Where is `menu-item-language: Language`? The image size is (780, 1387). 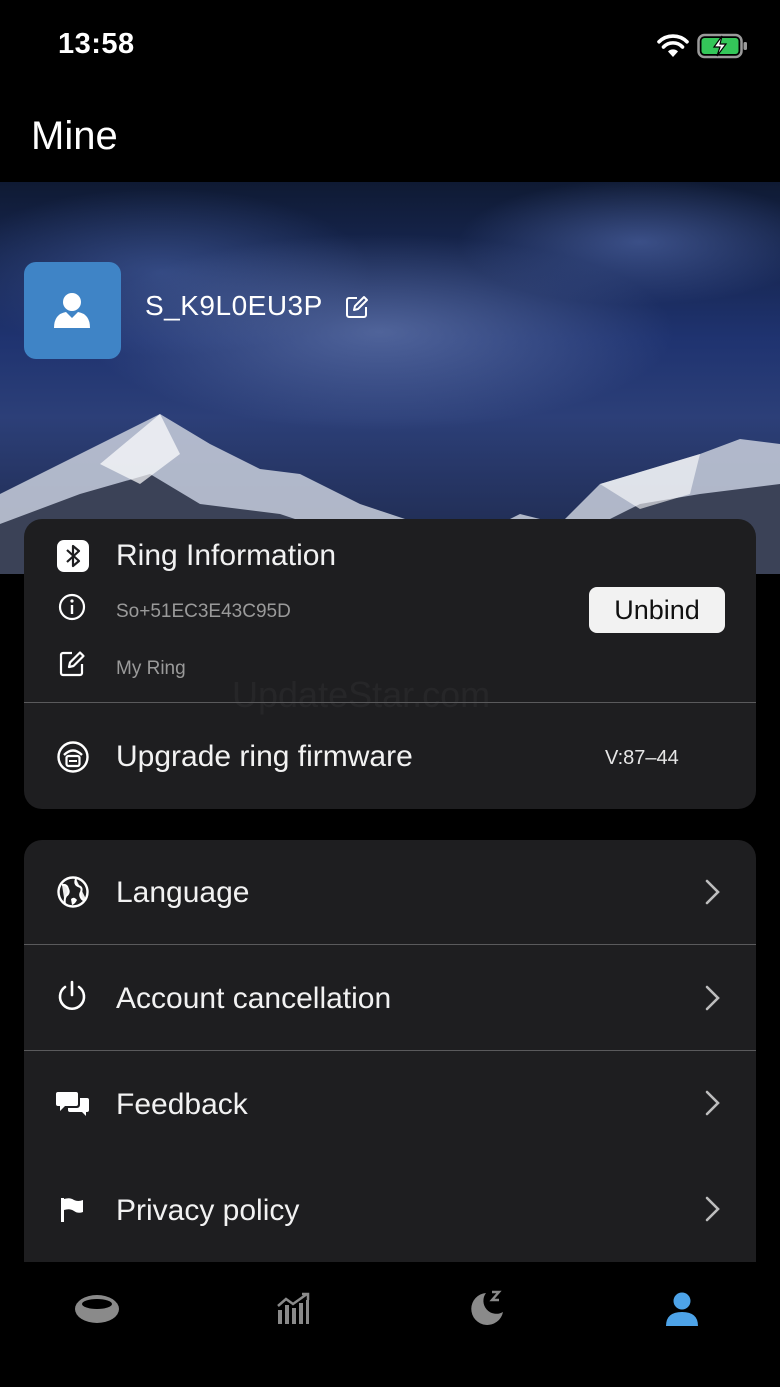
menu-item-language: Language is located at coordinates (390, 892).